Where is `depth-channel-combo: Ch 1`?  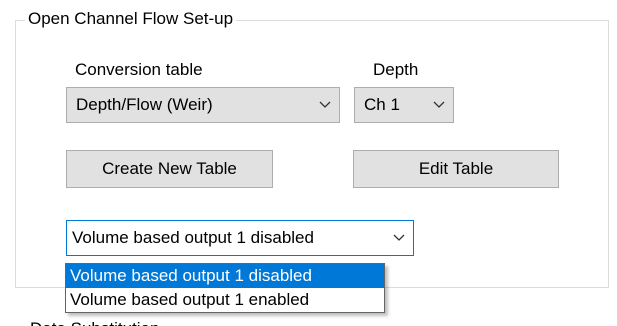
depth-channel-combo: Ch 1 is located at coordinates (404, 105).